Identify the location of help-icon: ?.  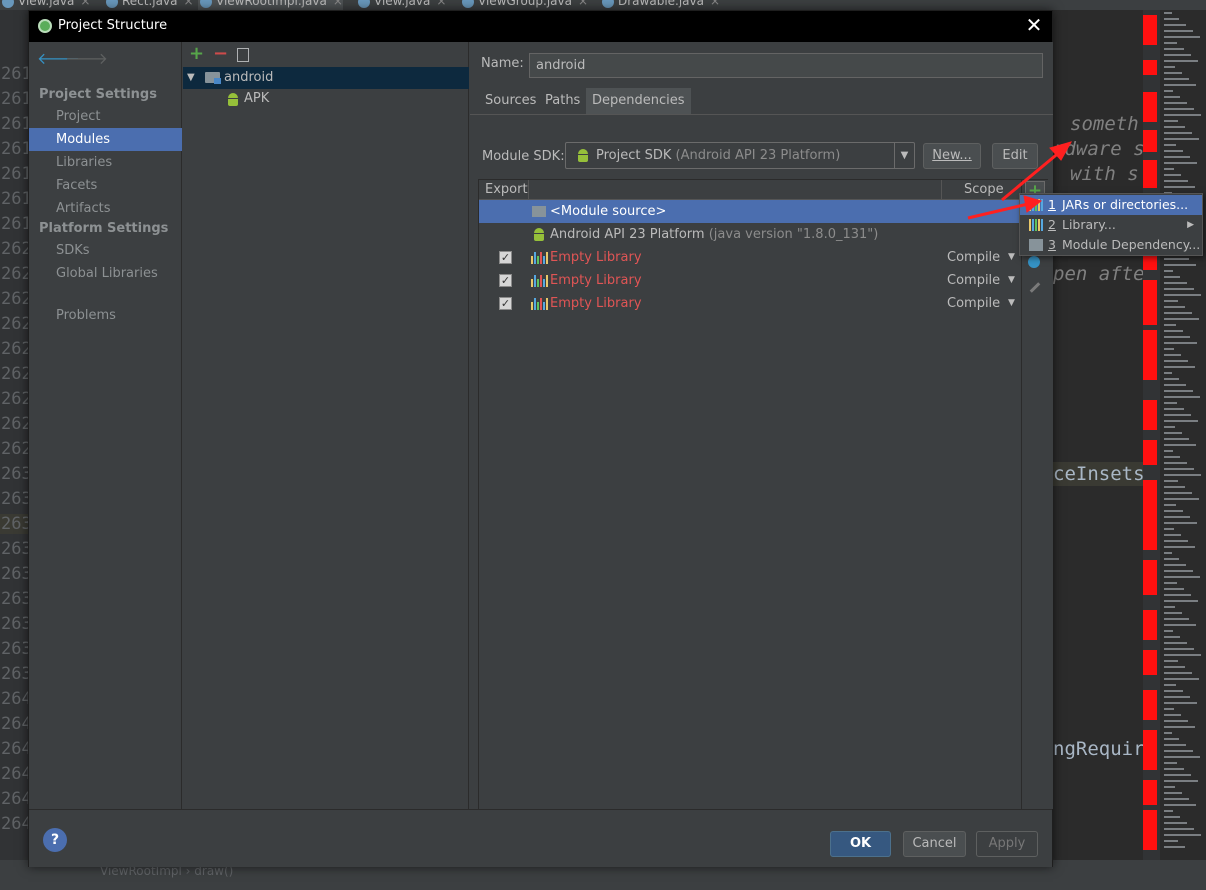
(55, 840).